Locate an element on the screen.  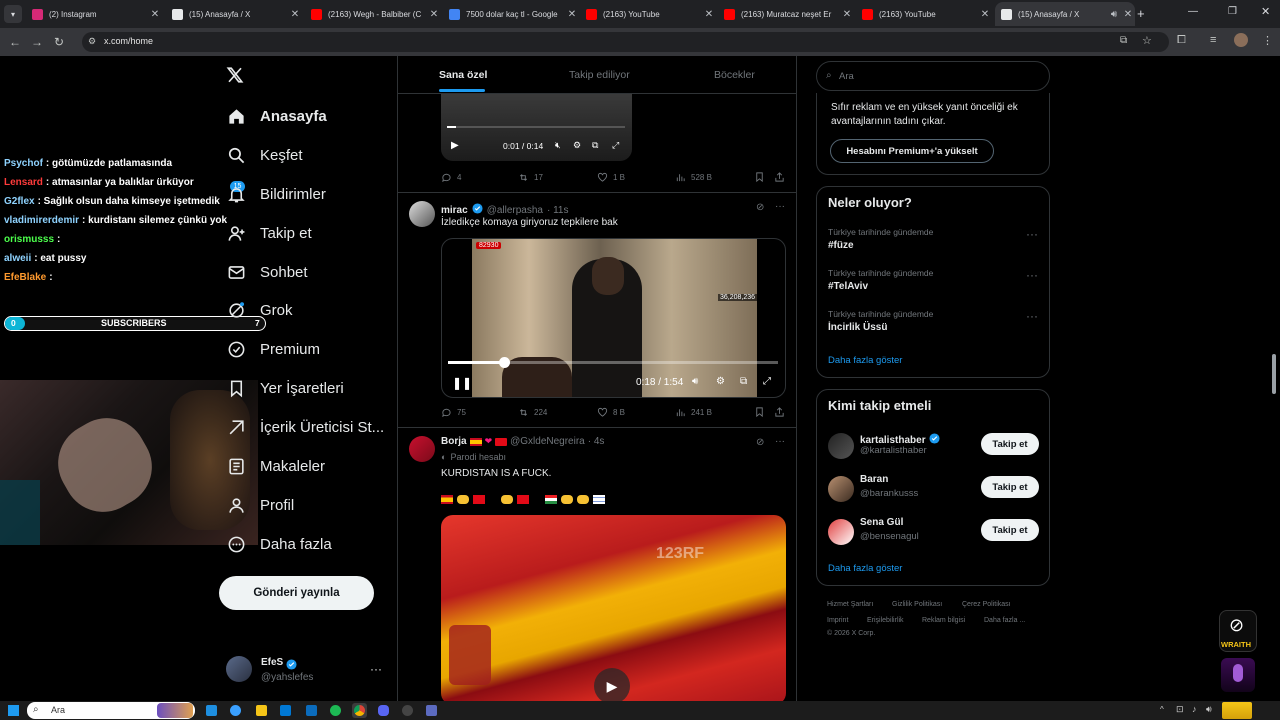
browser-tab: (2163) Wegh - Balbiber (C ✕ is located at coordinates (373, 14).